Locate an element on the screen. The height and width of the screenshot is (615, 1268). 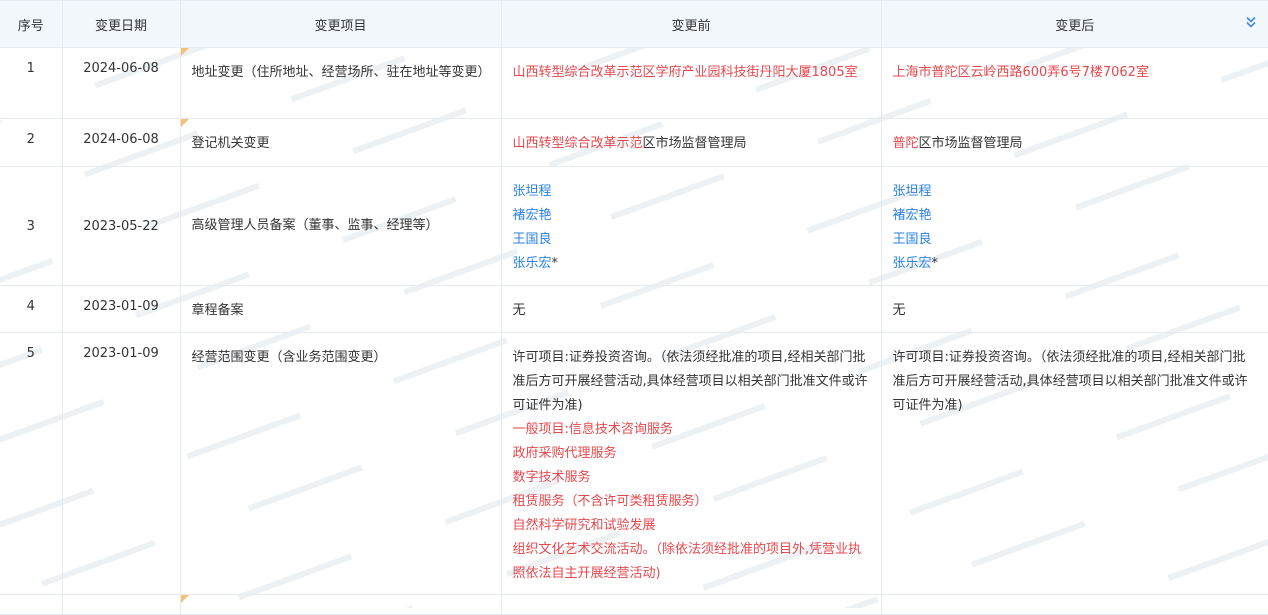
row-seq: 2 is located at coordinates (31, 142).